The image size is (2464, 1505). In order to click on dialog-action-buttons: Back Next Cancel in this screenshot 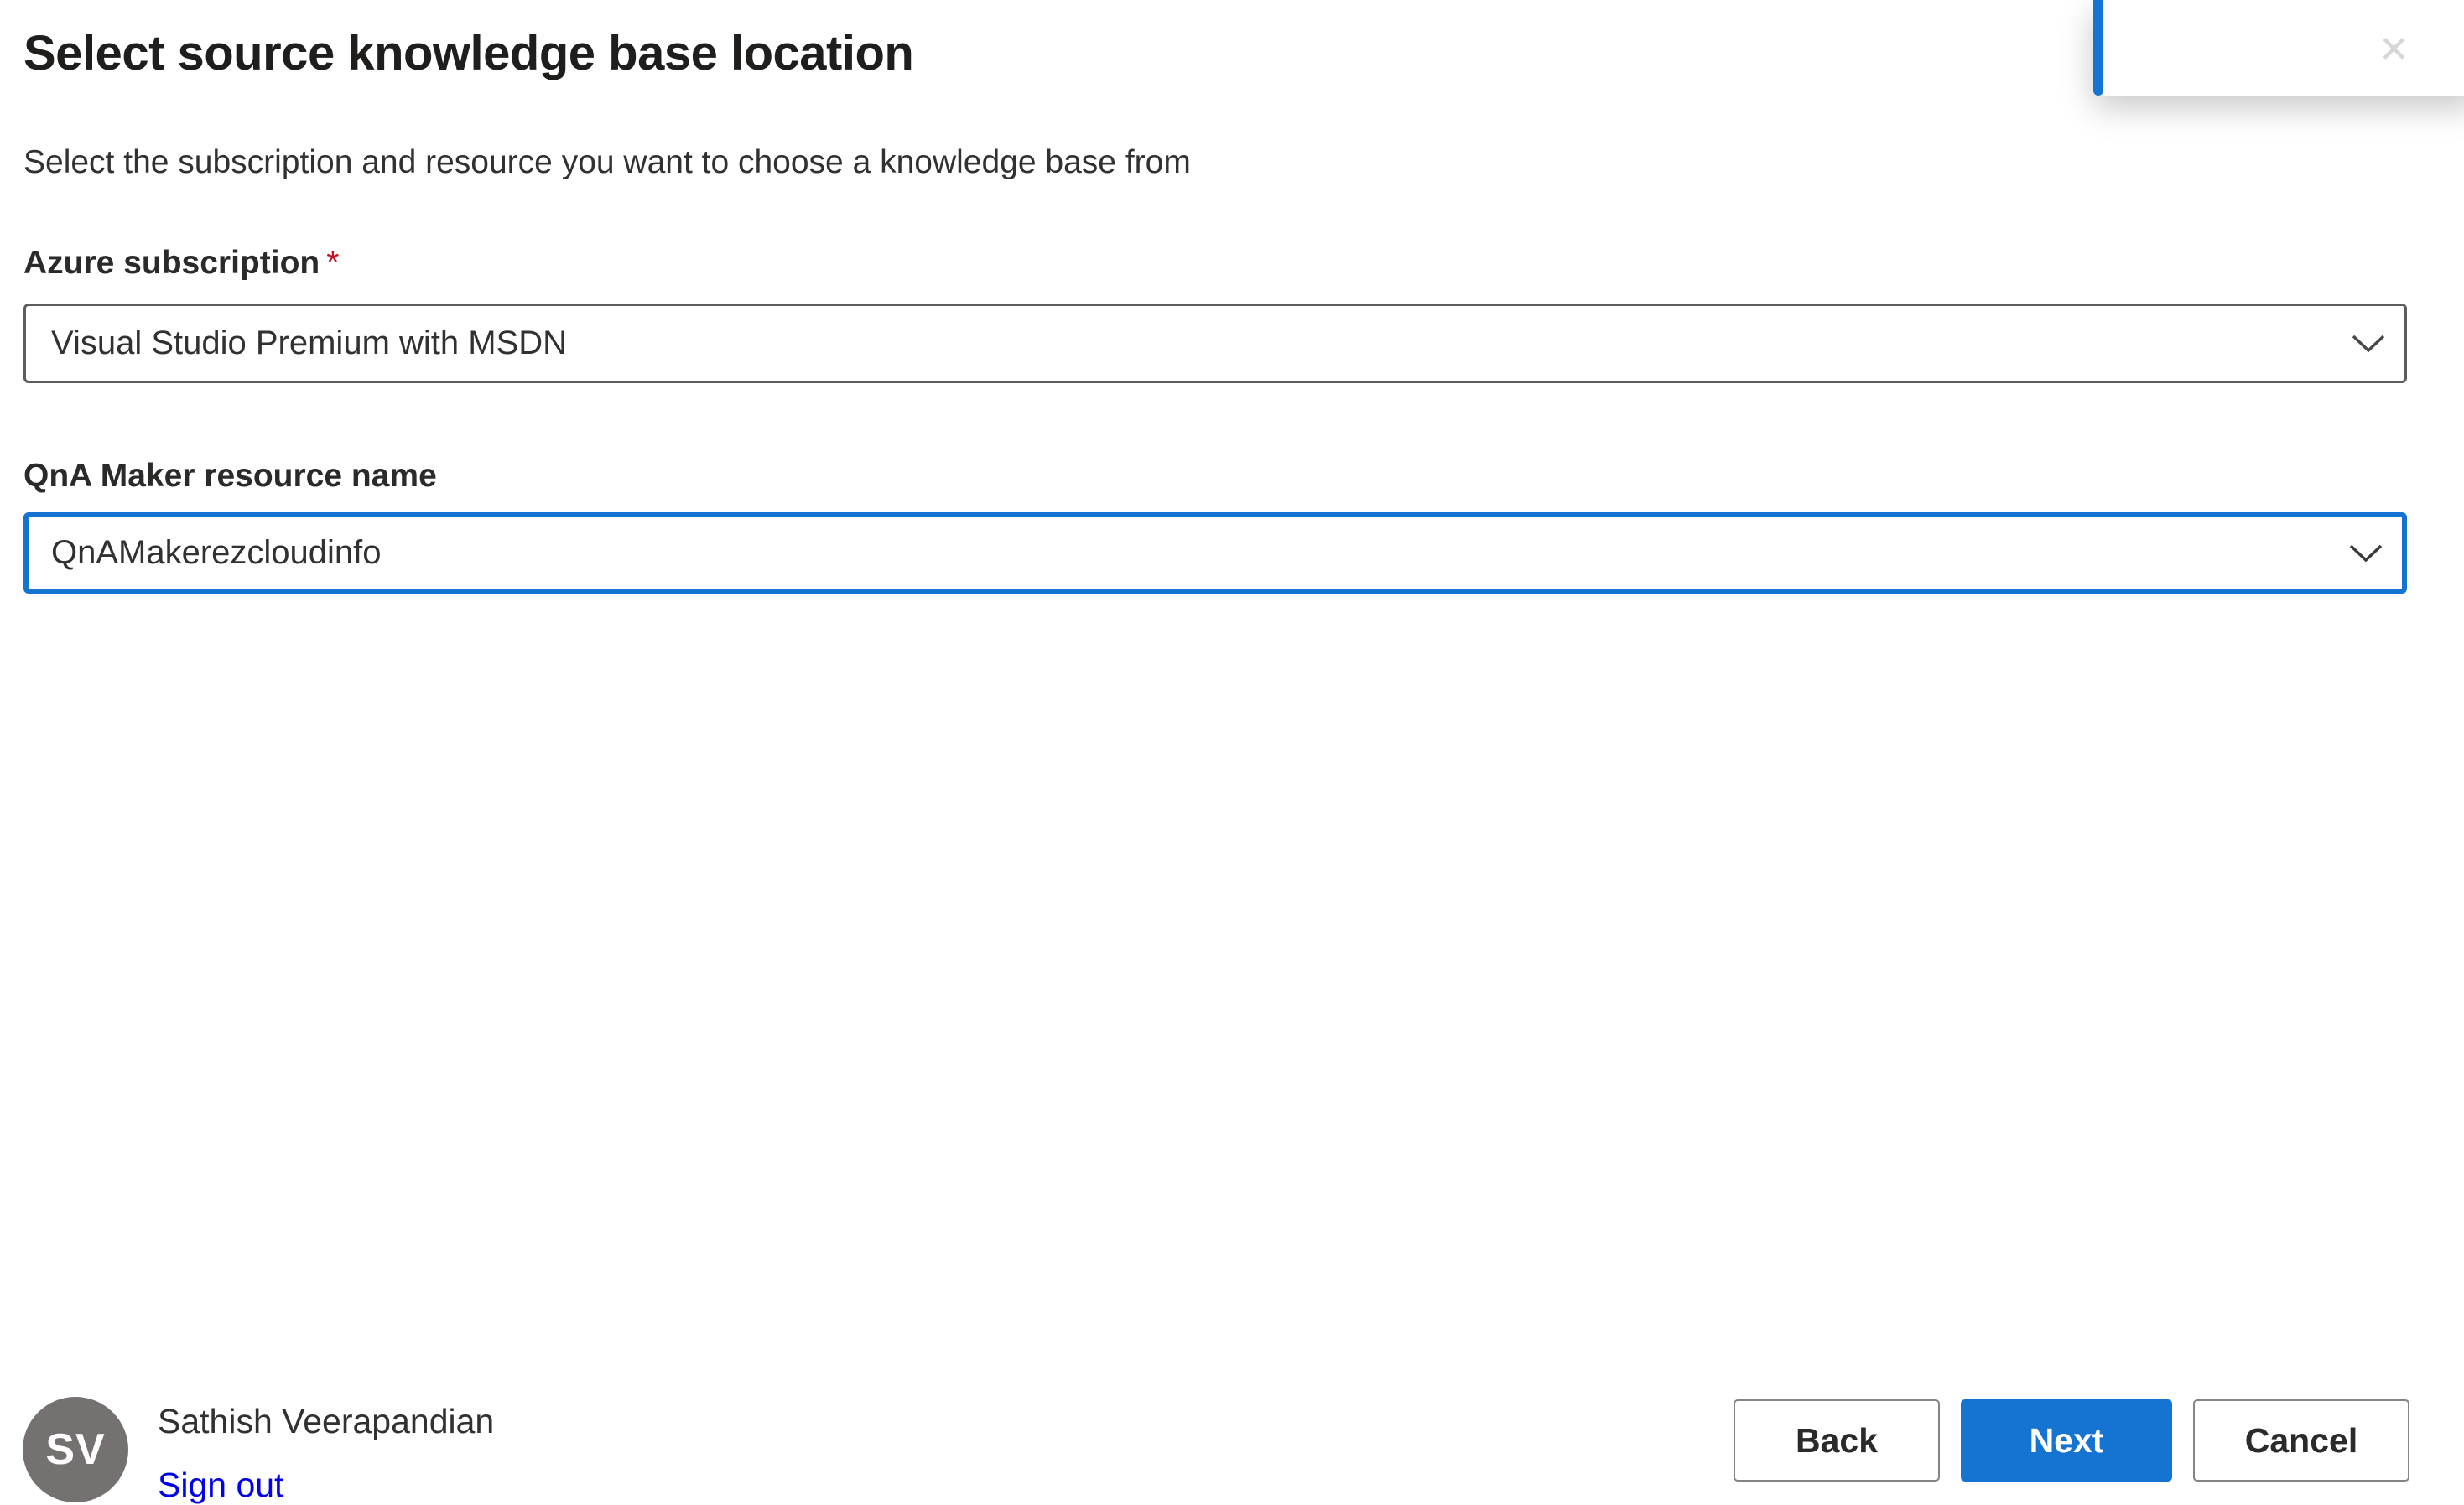, I will do `click(2071, 1440)`.